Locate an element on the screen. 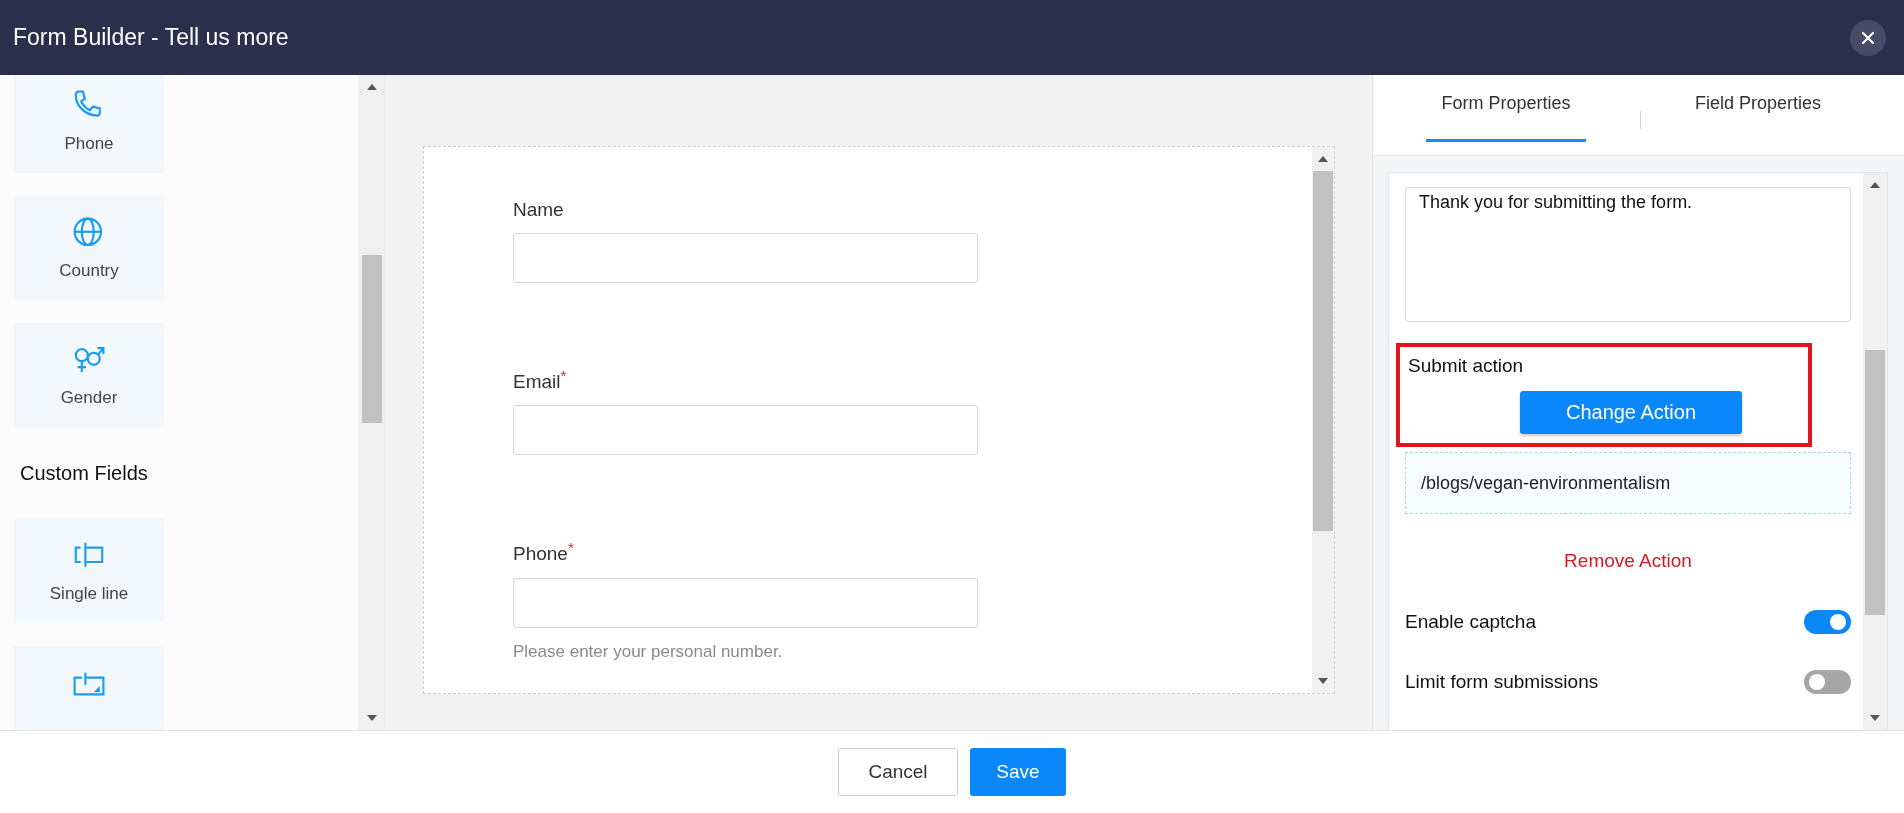 Image resolution: width=1904 pixels, height=813 pixels. close-button is located at coordinates (1868, 37).